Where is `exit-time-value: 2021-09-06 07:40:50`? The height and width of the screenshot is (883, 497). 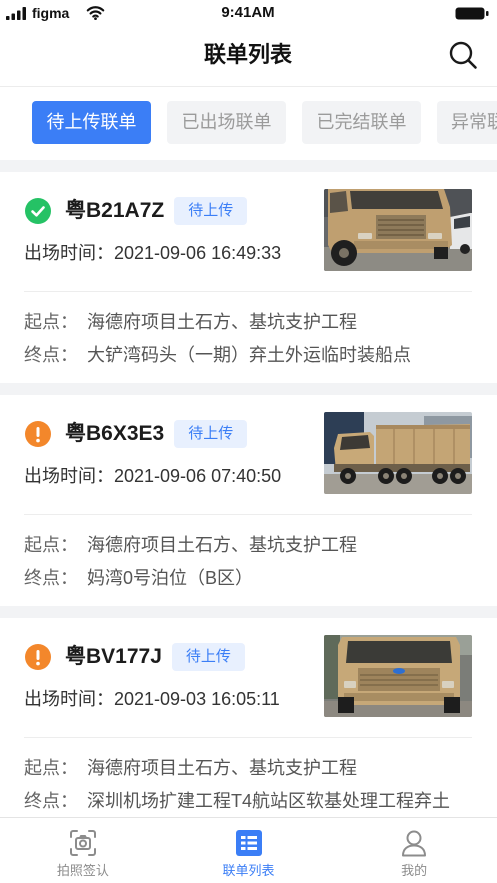
exit-time-value: 2021-09-06 07:40:50 is located at coordinates (198, 476).